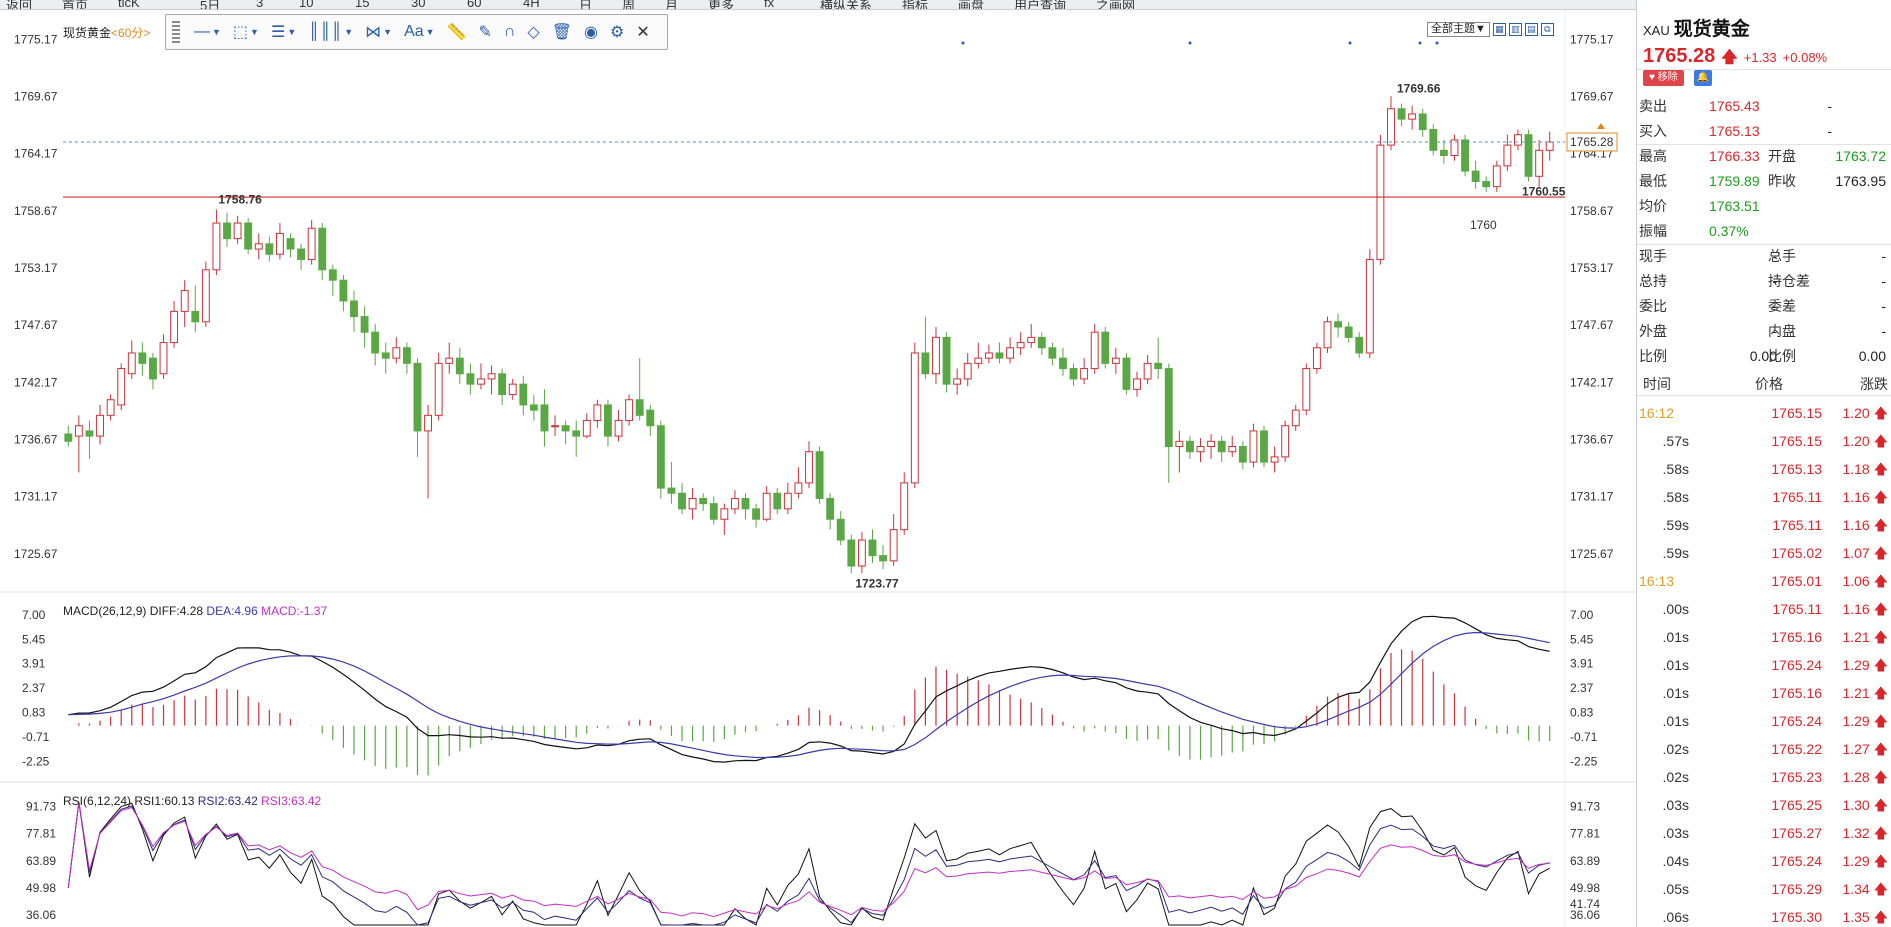 The width and height of the screenshot is (1891, 927). Describe the element at coordinates (769, 4) in the screenshot. I see `top-menu-item: fx` at that location.